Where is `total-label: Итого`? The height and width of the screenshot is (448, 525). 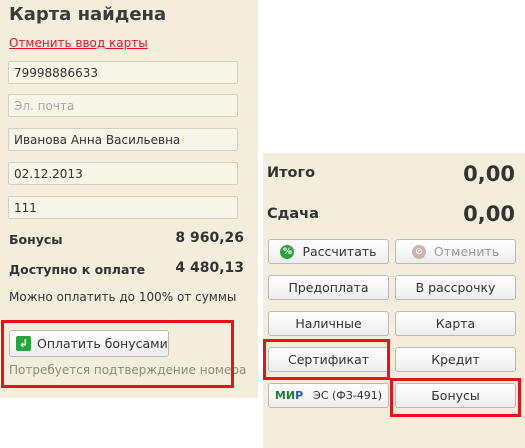 total-label: Итого is located at coordinates (291, 173).